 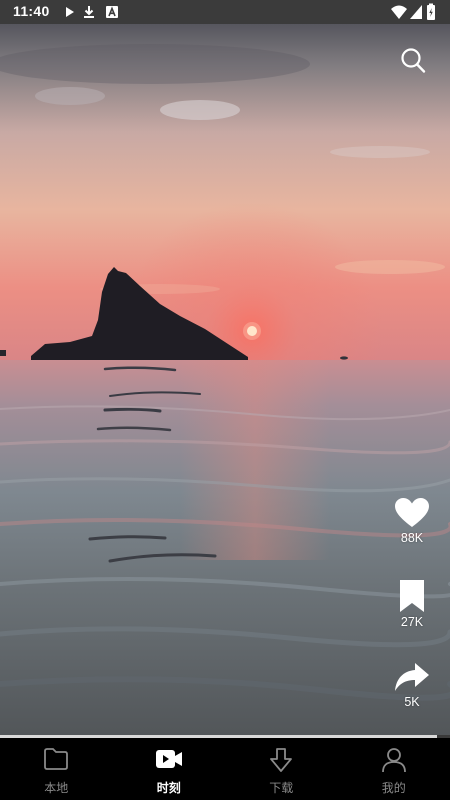 What do you see at coordinates (399, 12) in the screenshot?
I see `wifi-icon` at bounding box center [399, 12].